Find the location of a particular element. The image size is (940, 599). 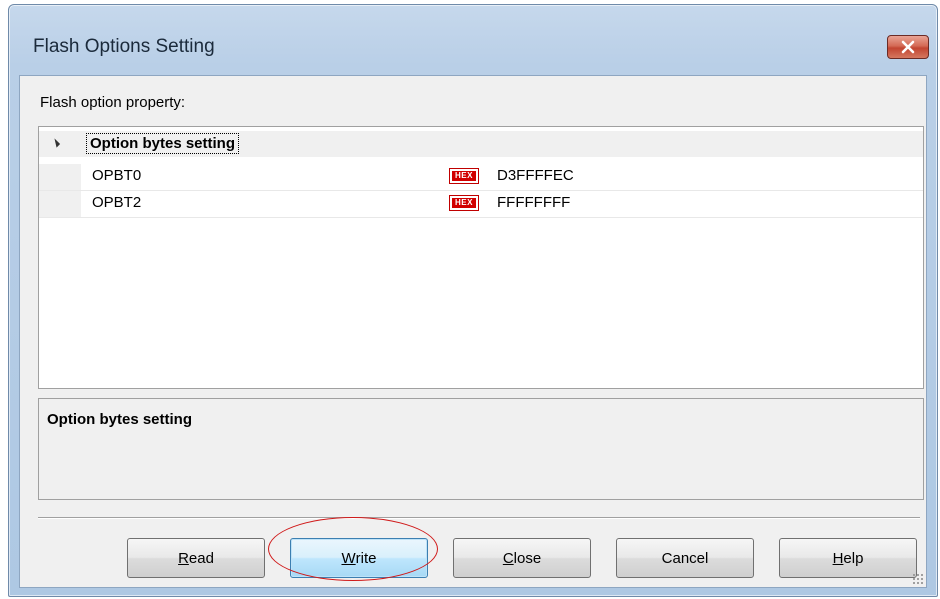

category-label: Option bytes setting is located at coordinates (163, 143).